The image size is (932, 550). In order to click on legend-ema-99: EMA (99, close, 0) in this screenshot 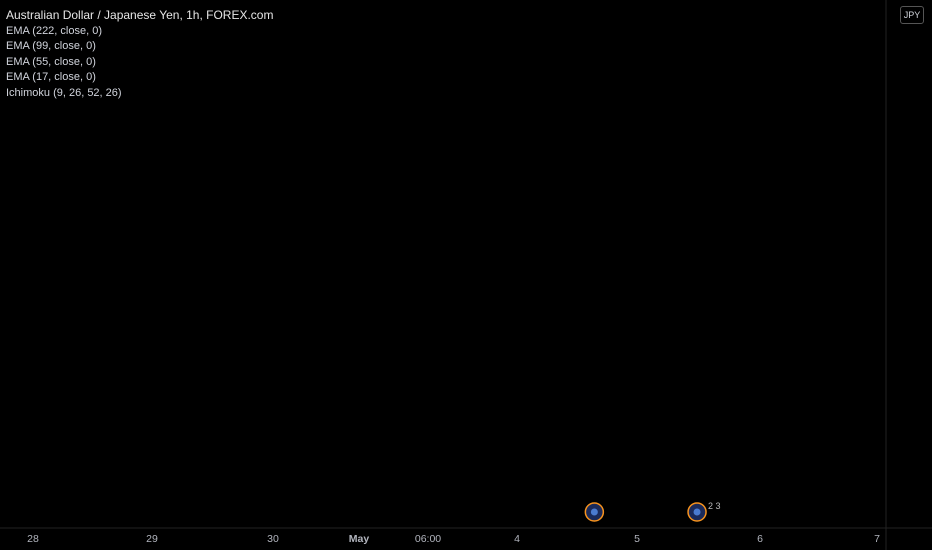, I will do `click(139, 47)`.